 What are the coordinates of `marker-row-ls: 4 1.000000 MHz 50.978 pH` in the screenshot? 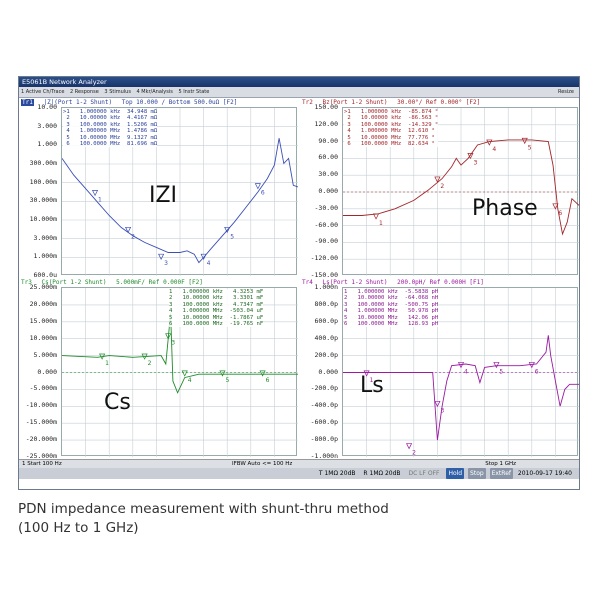 It's located at (391, 311).